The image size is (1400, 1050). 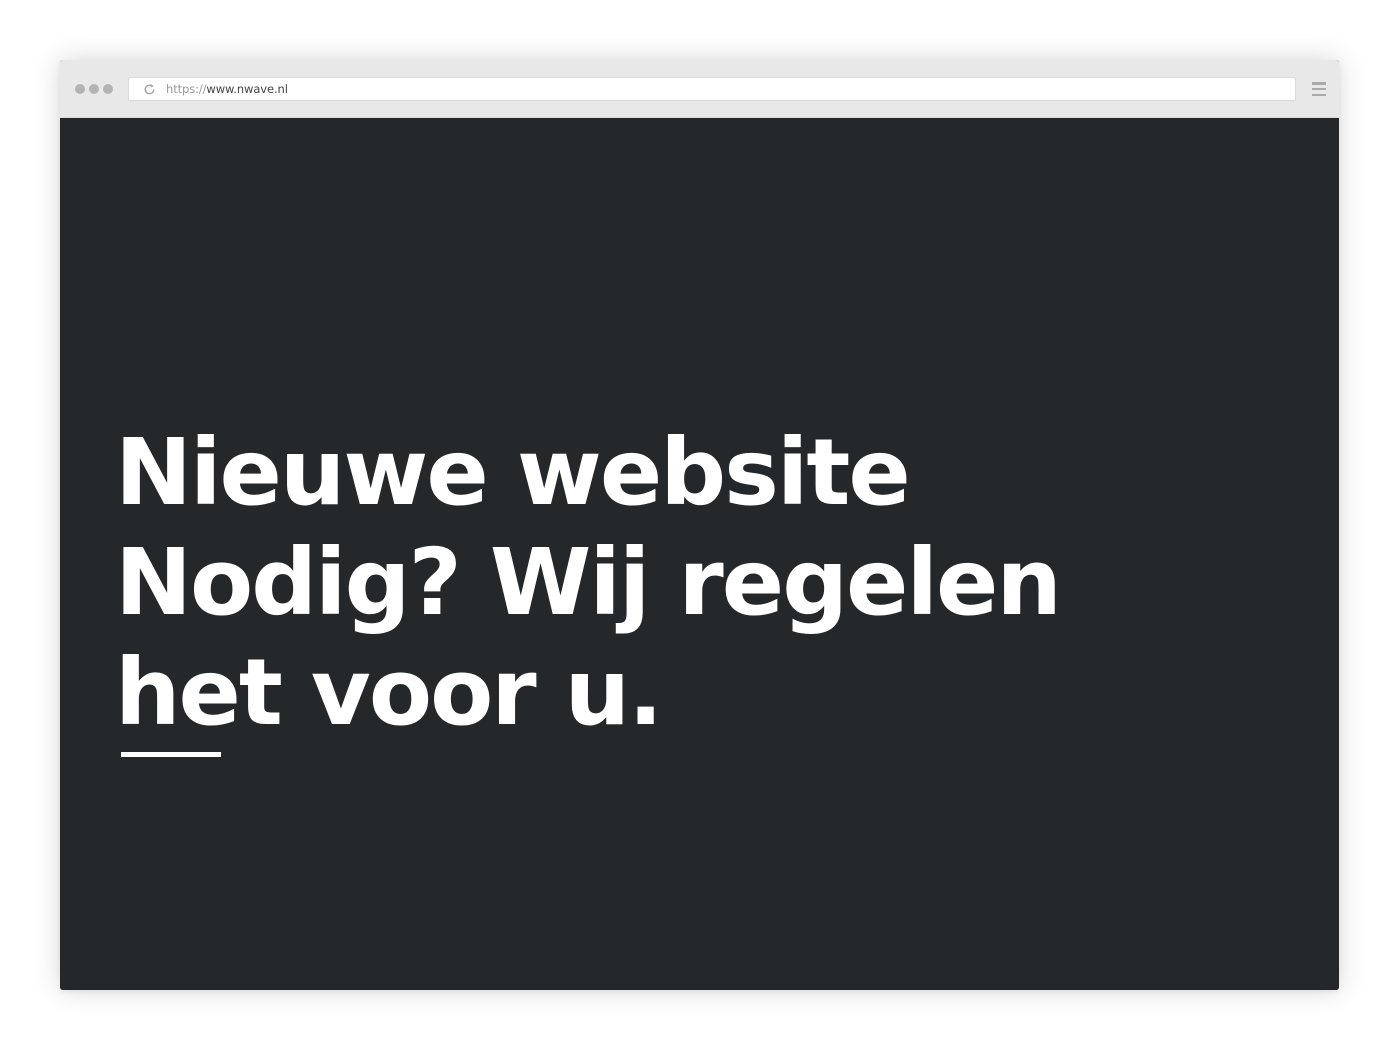 I want to click on browser-titlebar: https://www.nwave.nl, so click(x=699, y=89).